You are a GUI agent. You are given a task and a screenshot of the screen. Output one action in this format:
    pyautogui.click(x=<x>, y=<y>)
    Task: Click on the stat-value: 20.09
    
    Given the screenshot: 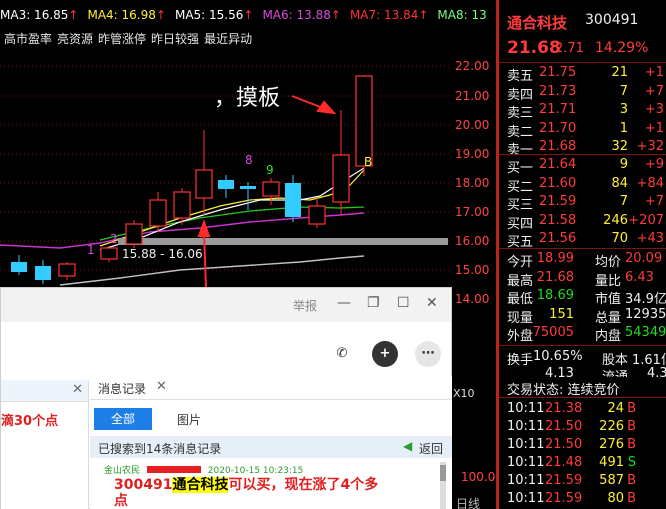 What is the action you would take?
    pyautogui.click(x=644, y=258)
    